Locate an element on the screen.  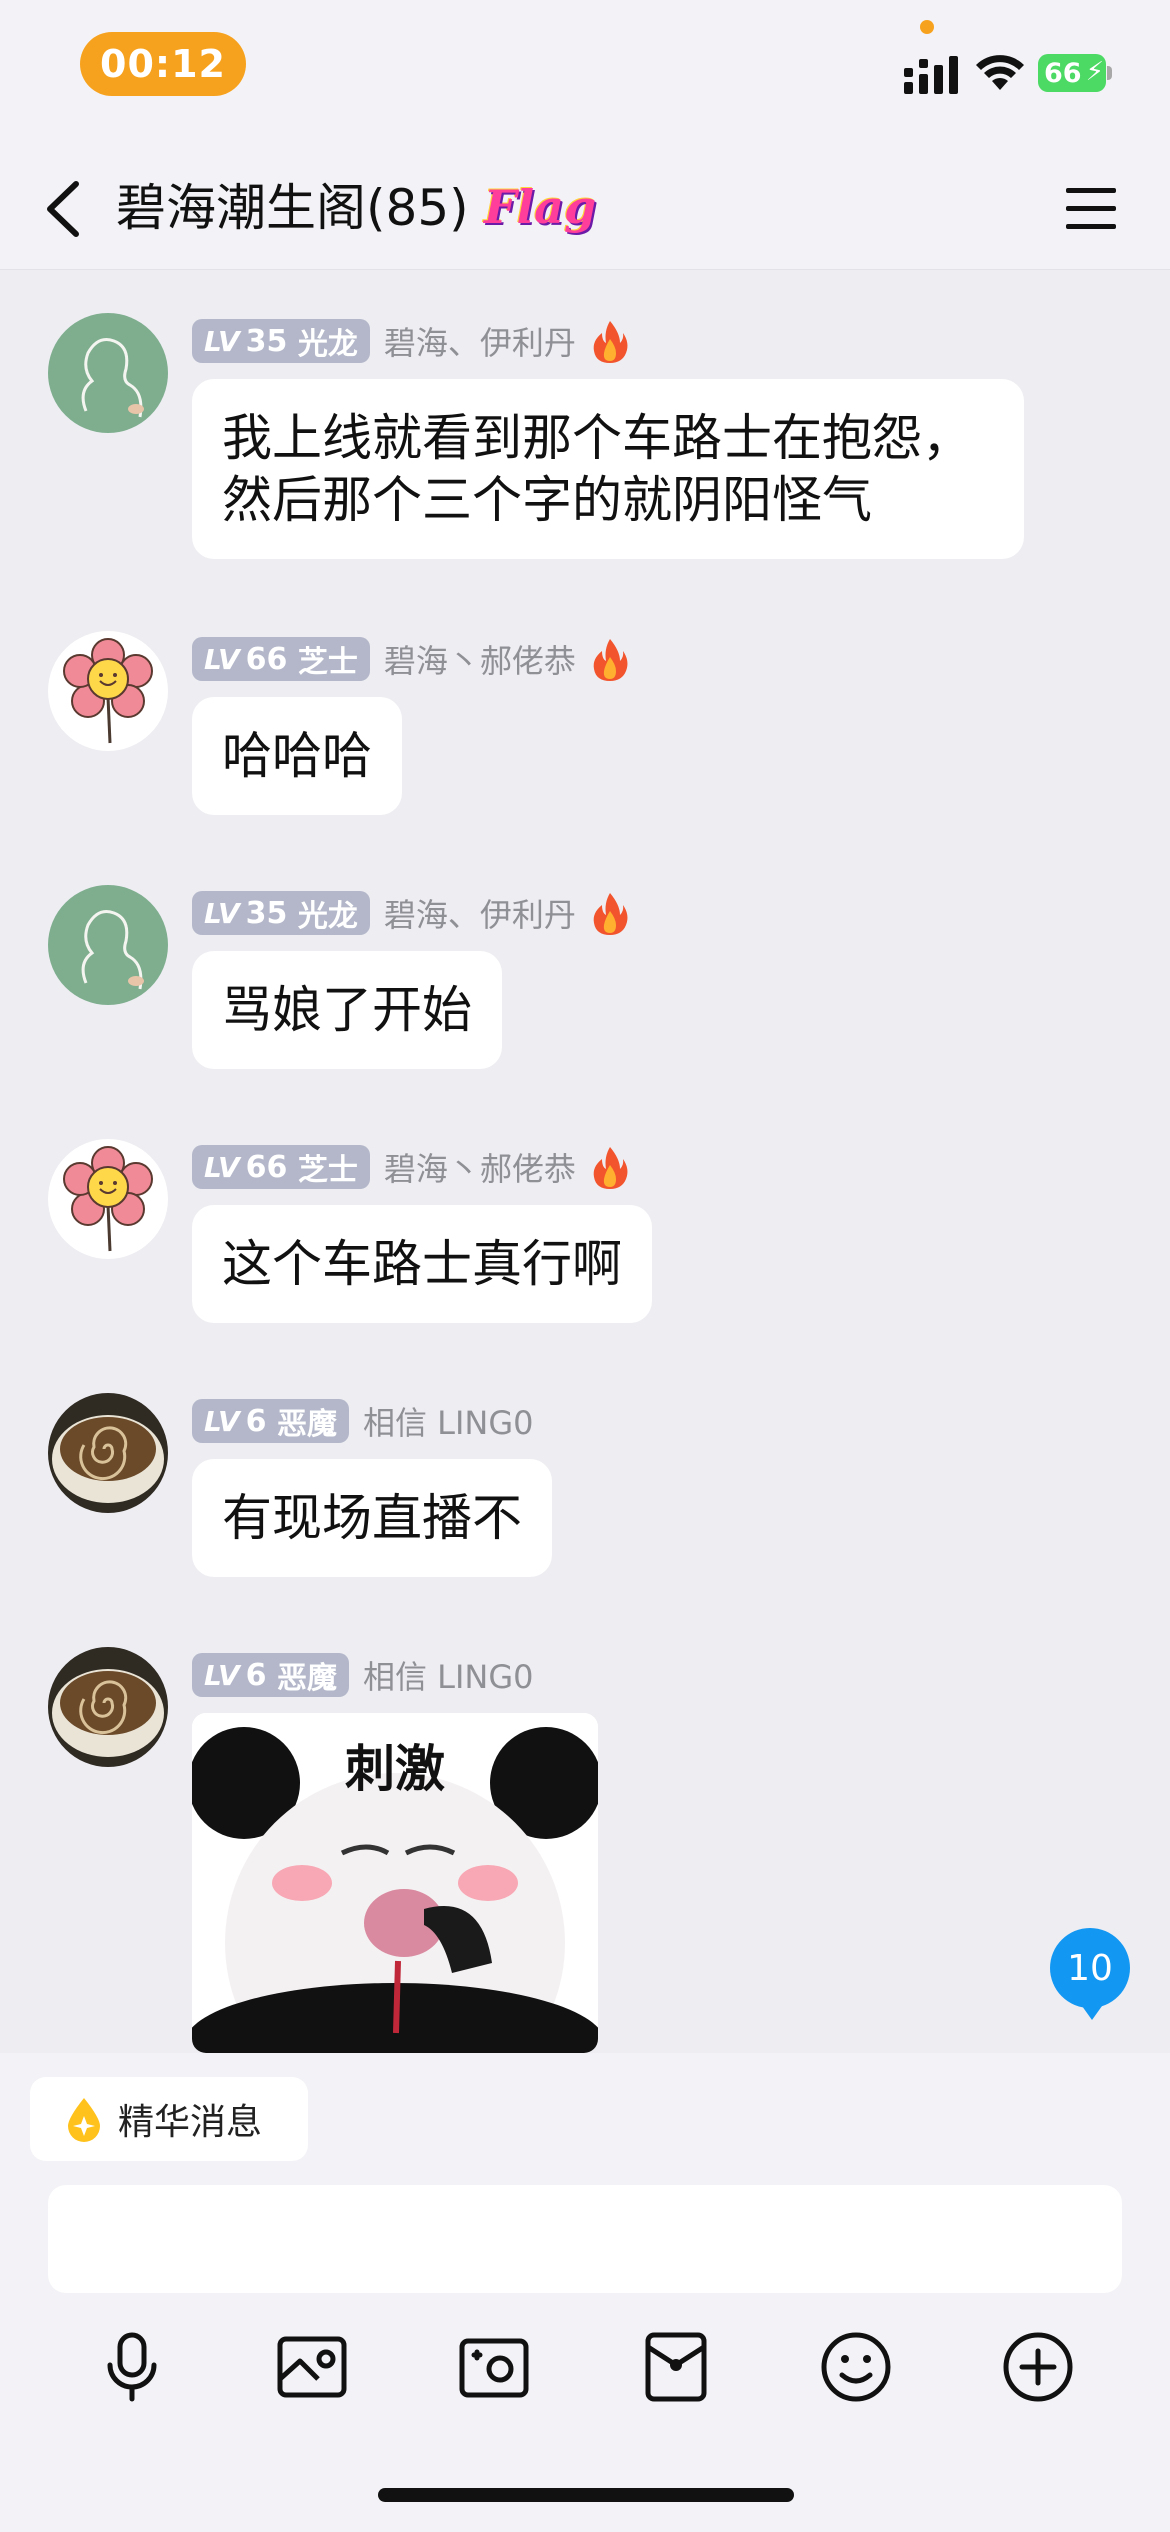
flame-drop-icon is located at coordinates (84, 2120).